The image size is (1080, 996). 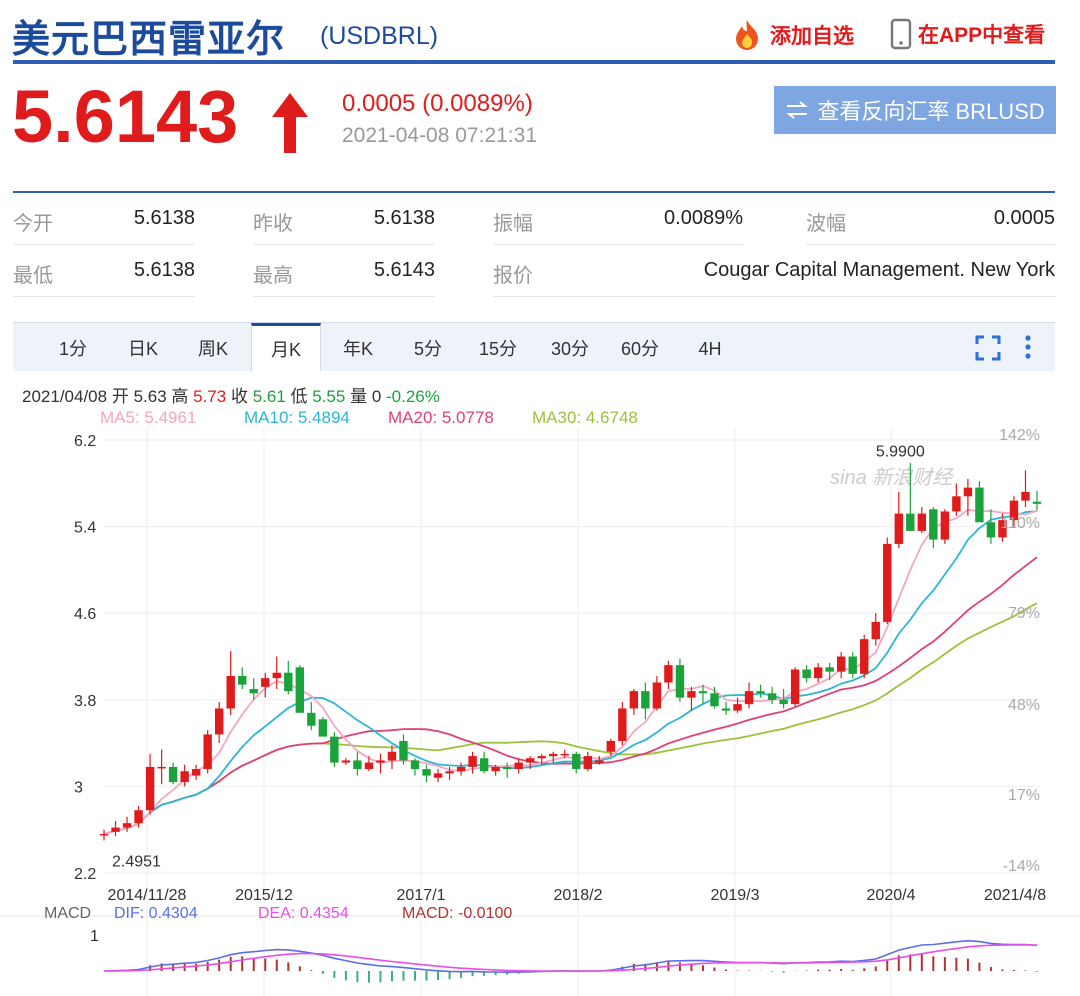 What do you see at coordinates (180, 396) in the screenshot?
I see `info-high-label: 高` at bounding box center [180, 396].